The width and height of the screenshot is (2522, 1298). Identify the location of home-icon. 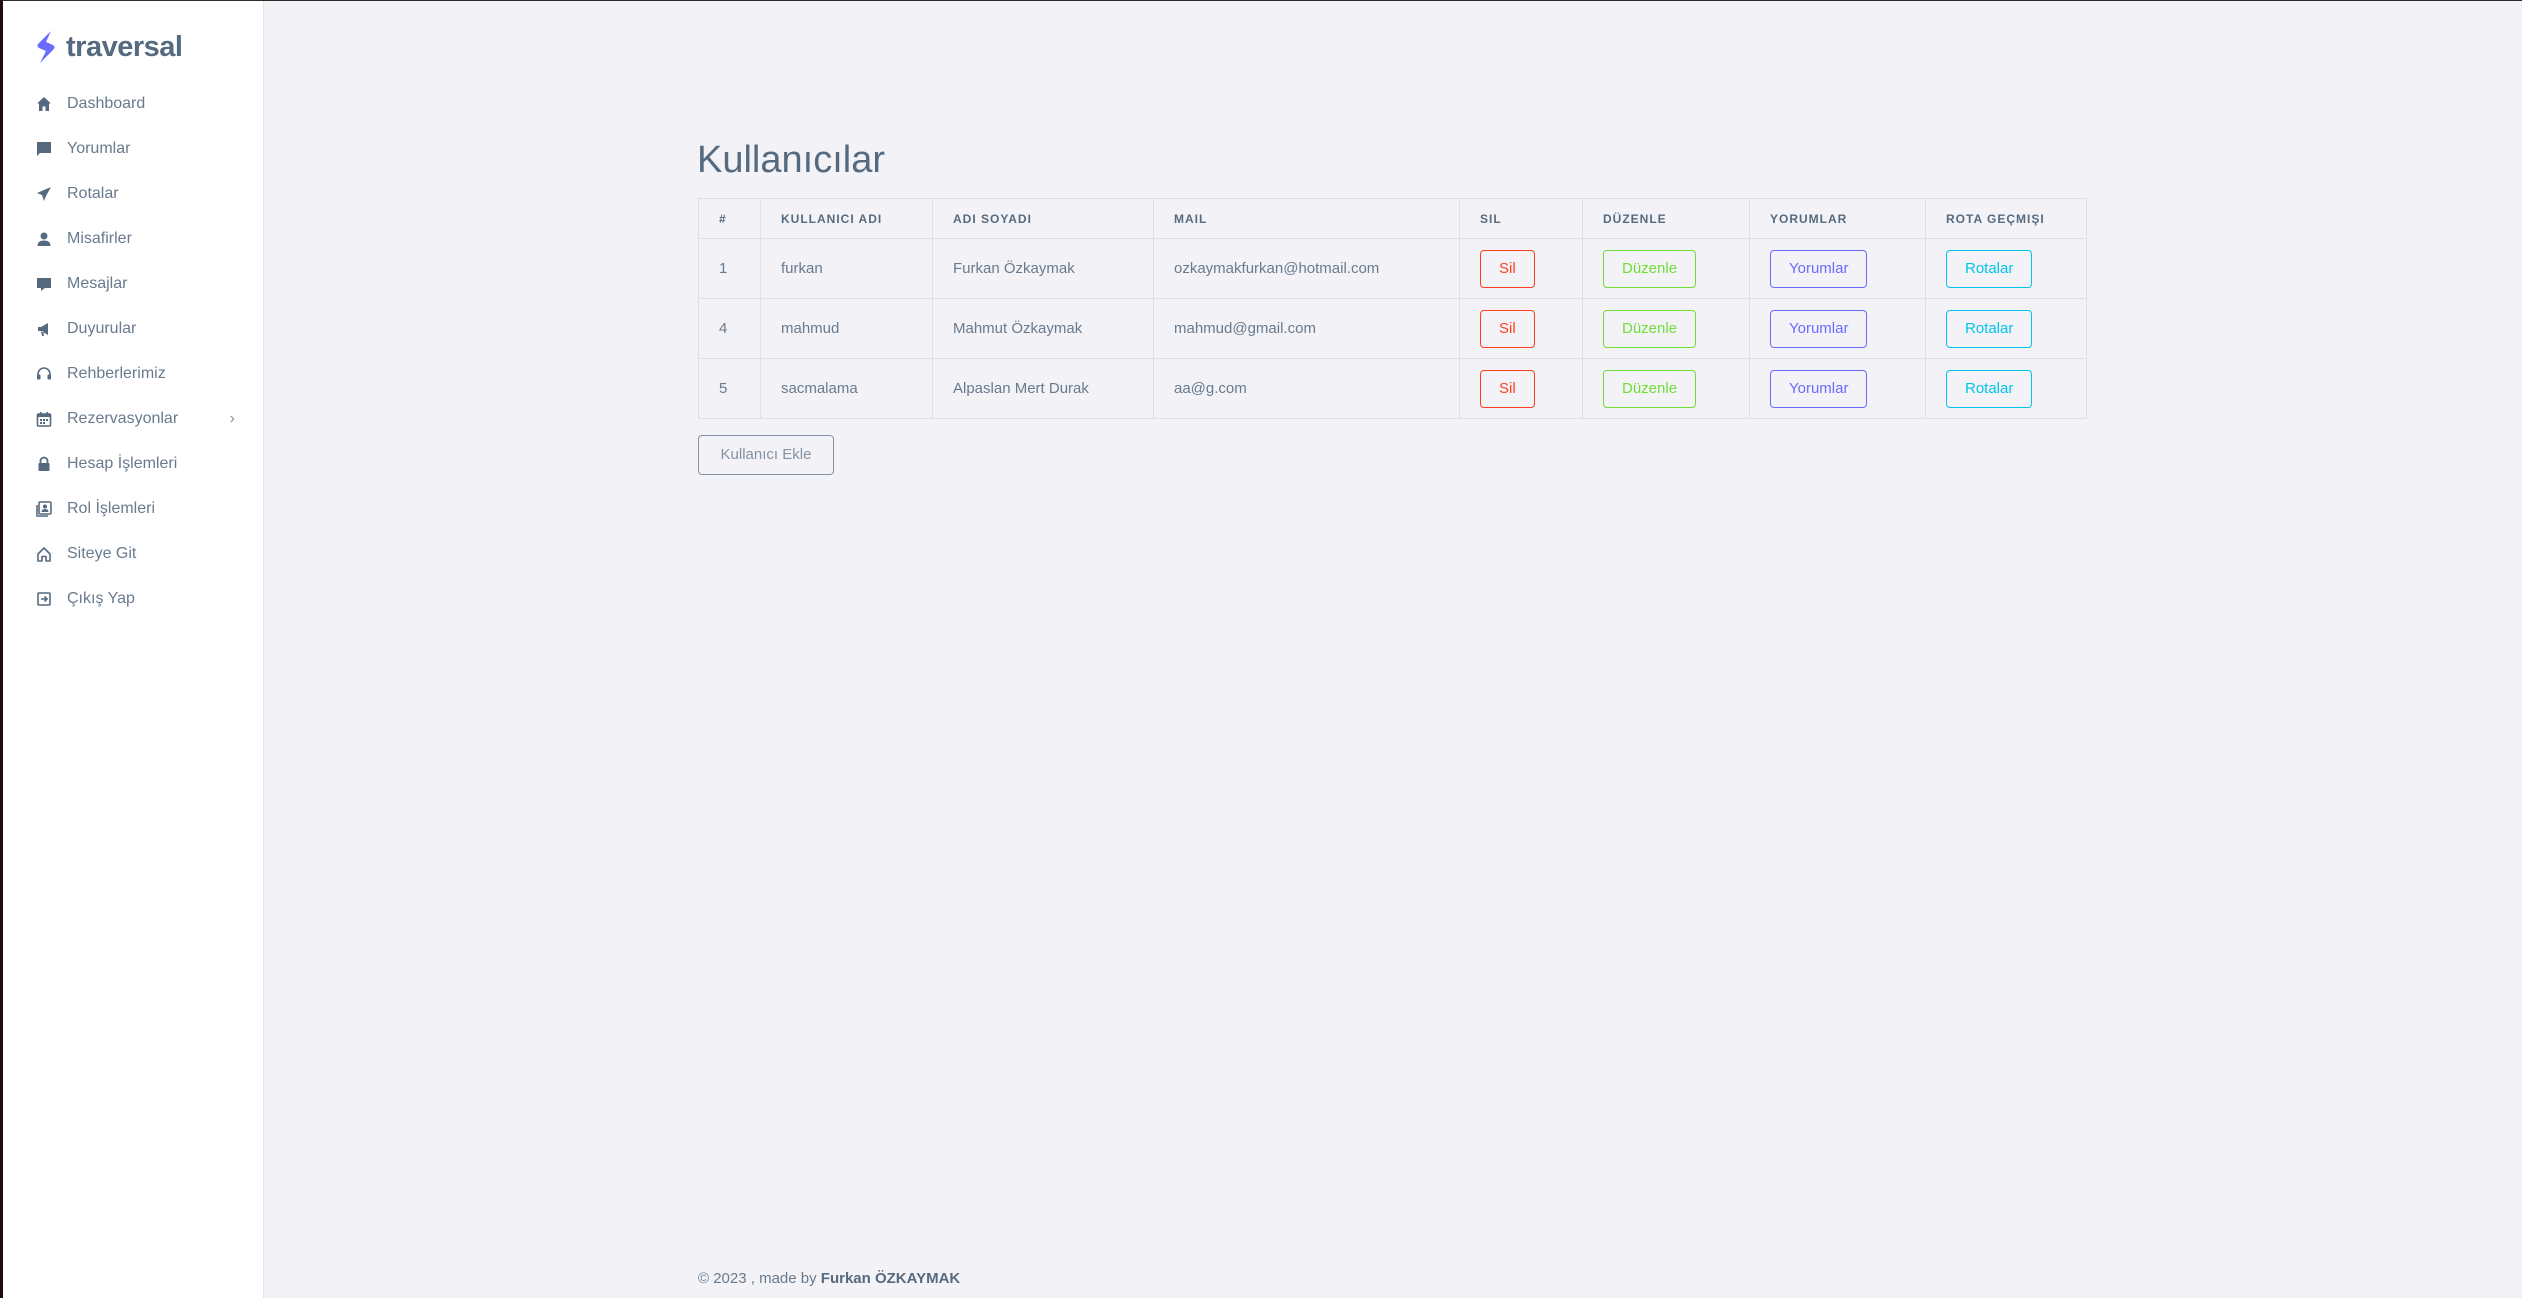
(44, 104).